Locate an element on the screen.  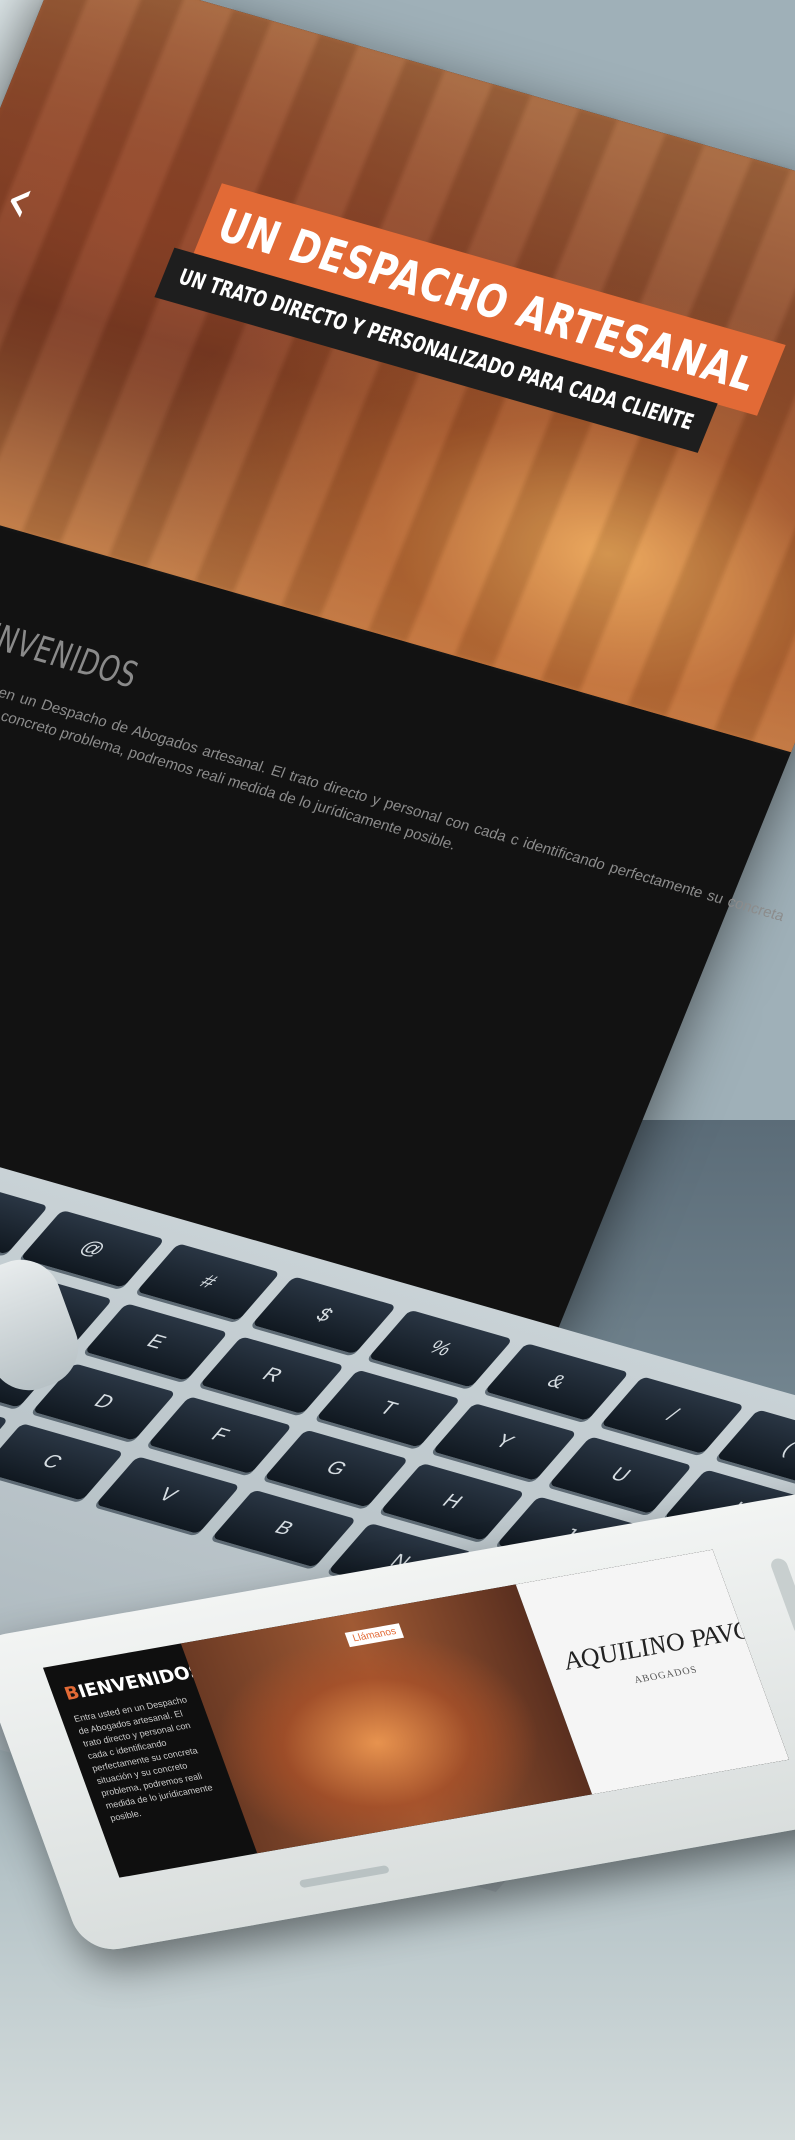
phone-home-button is located at coordinates (344, 1876).